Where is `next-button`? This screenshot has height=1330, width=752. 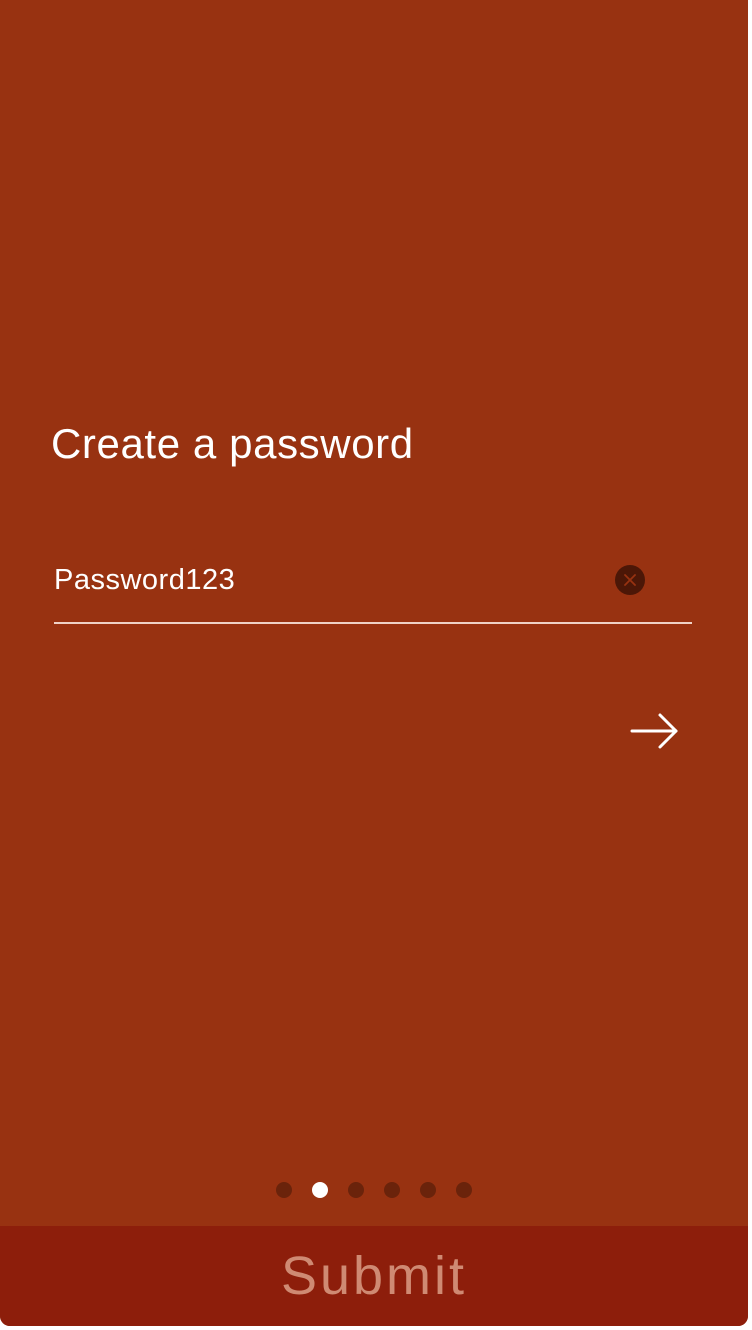 next-button is located at coordinates (654, 731).